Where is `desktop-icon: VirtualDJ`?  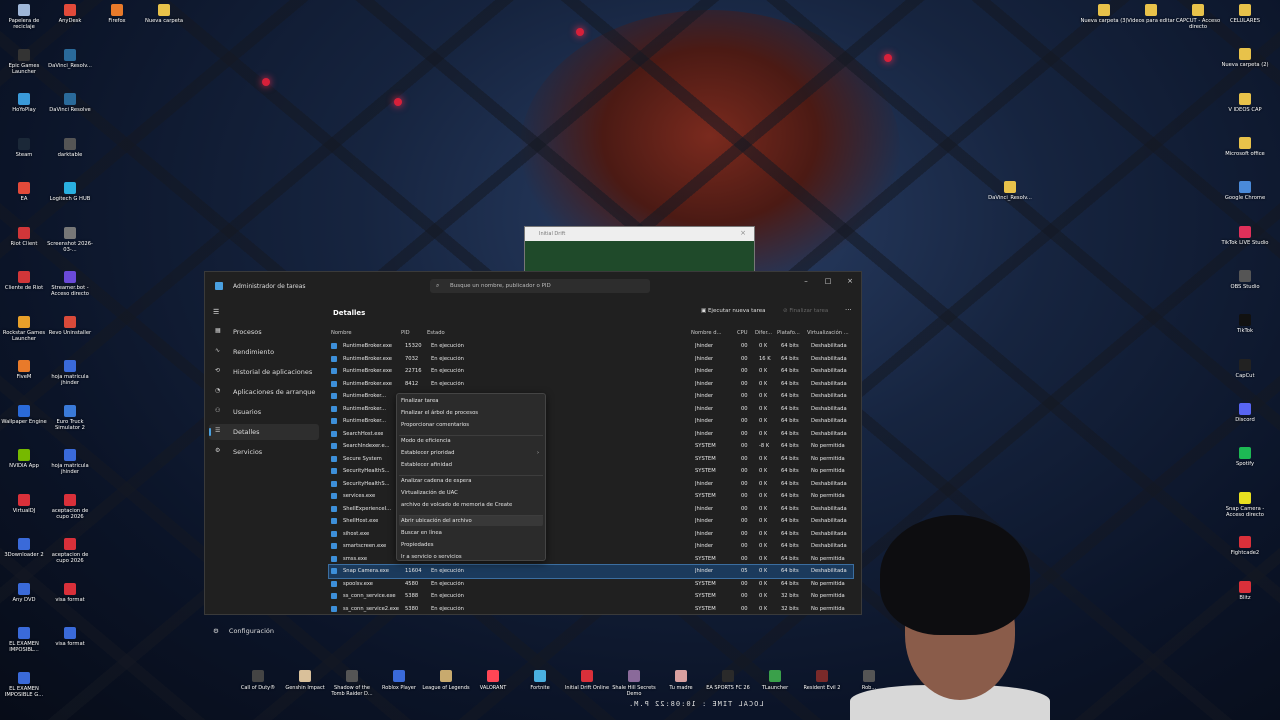 desktop-icon: VirtualDJ is located at coordinates (24, 503).